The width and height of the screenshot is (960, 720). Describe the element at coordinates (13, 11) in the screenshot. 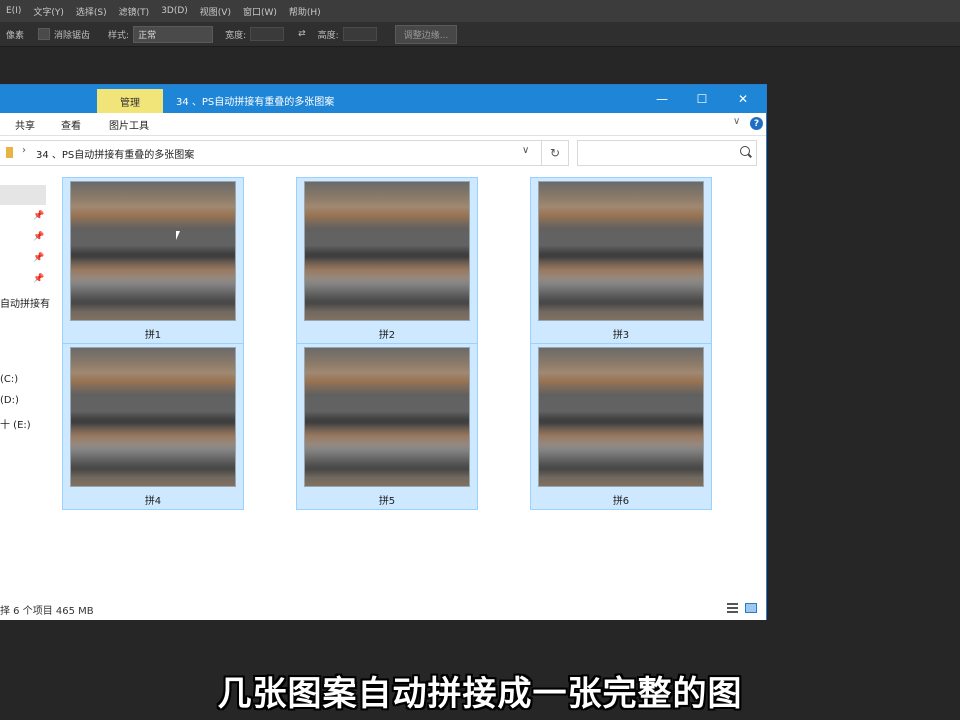

I see `menu-edit: E(I)` at that location.